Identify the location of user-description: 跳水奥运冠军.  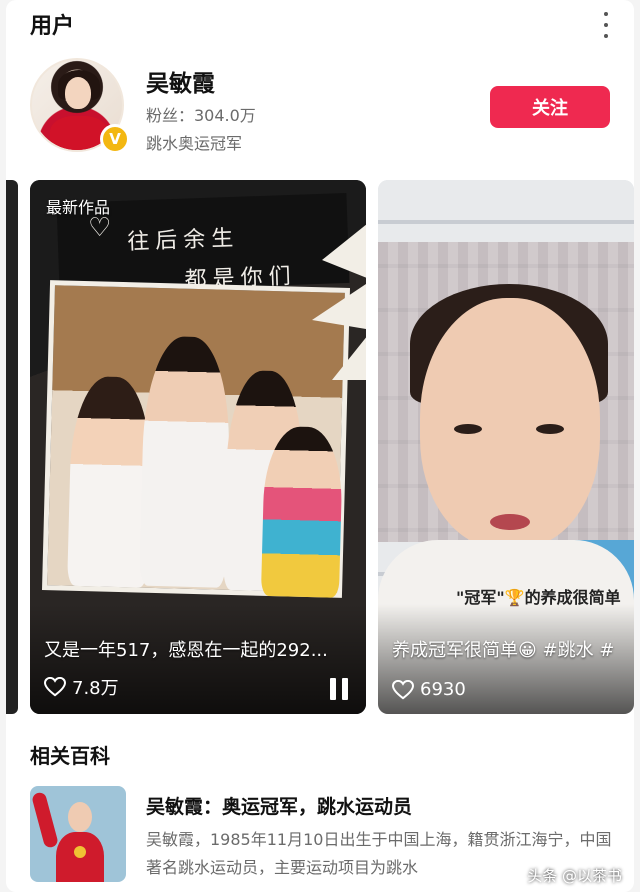
(194, 143).